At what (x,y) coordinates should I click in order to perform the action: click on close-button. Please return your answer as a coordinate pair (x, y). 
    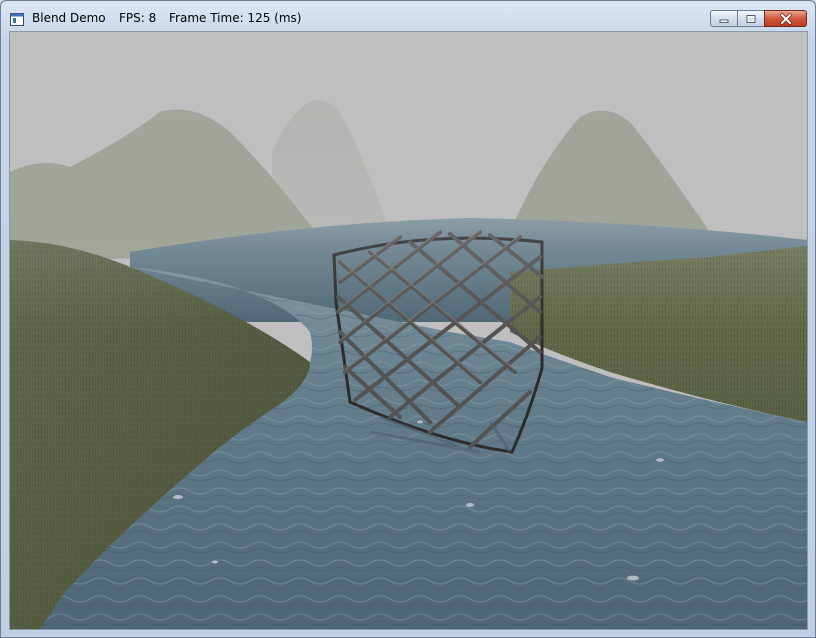
    Looking at the image, I should click on (785, 18).